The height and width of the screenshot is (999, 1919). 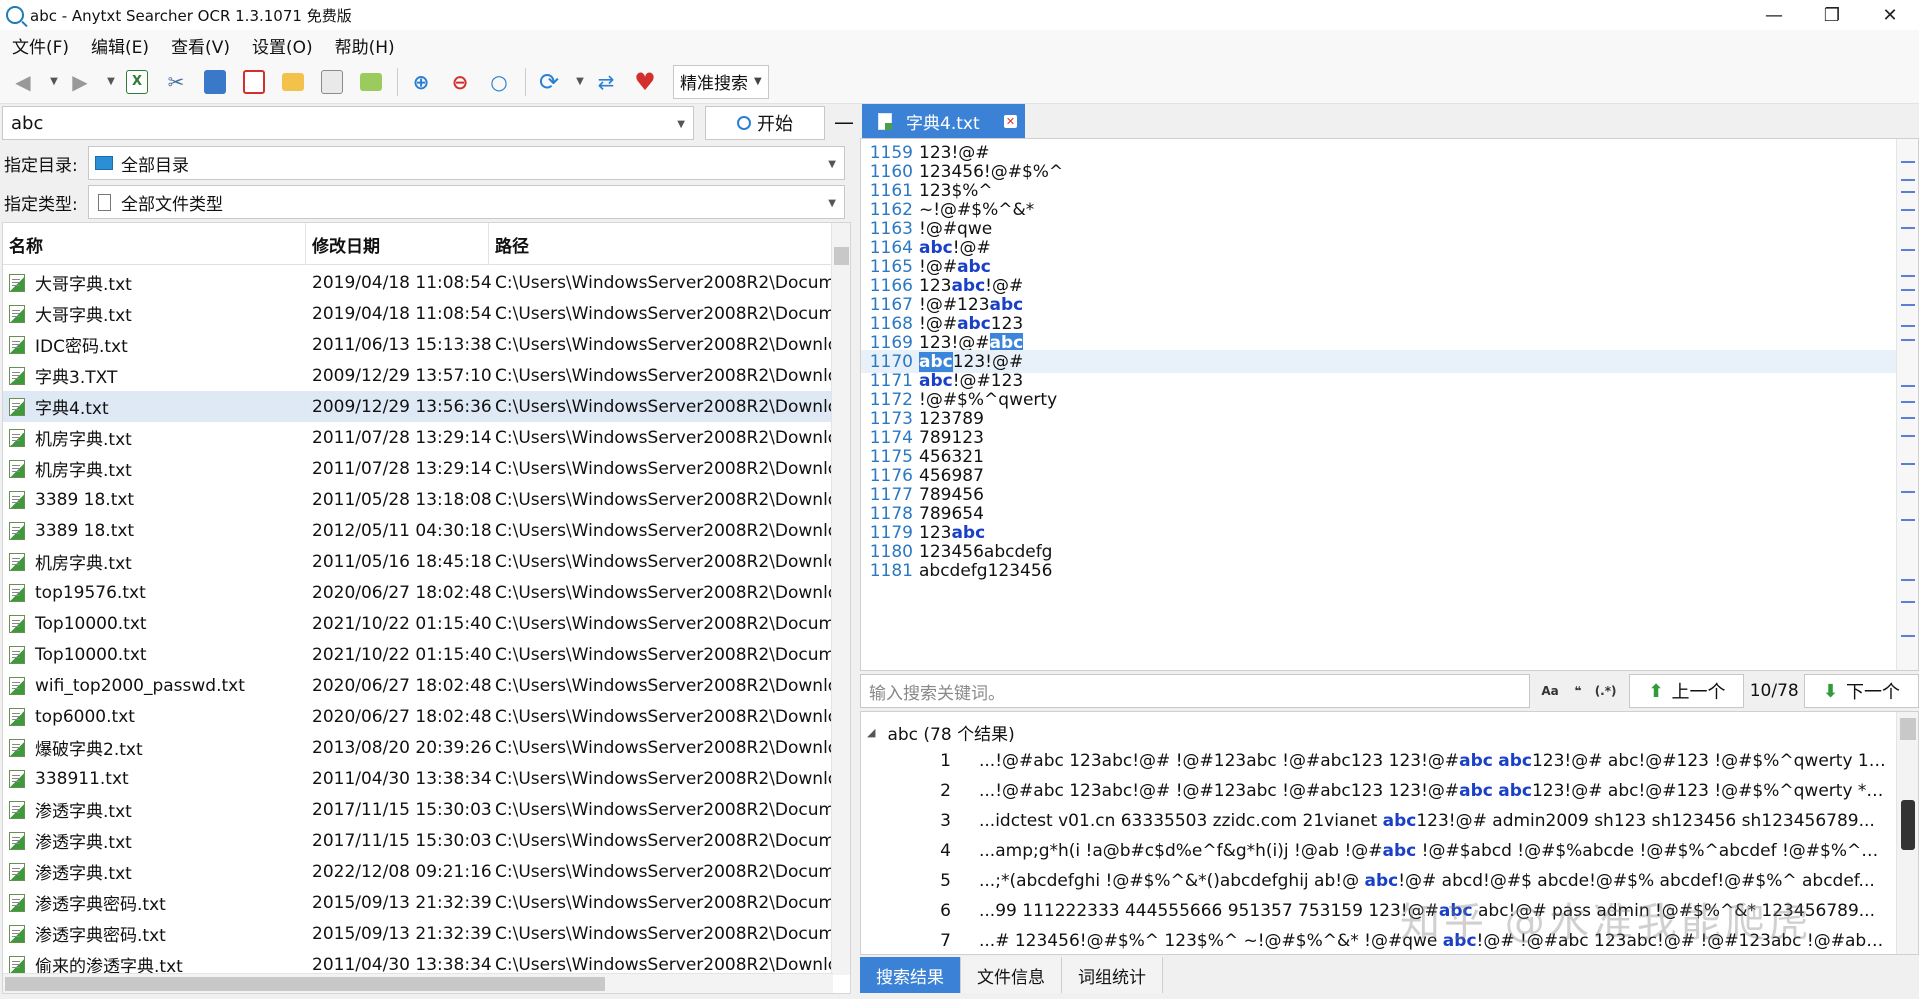 I want to click on minimize-button: —, so click(x=1774, y=15).